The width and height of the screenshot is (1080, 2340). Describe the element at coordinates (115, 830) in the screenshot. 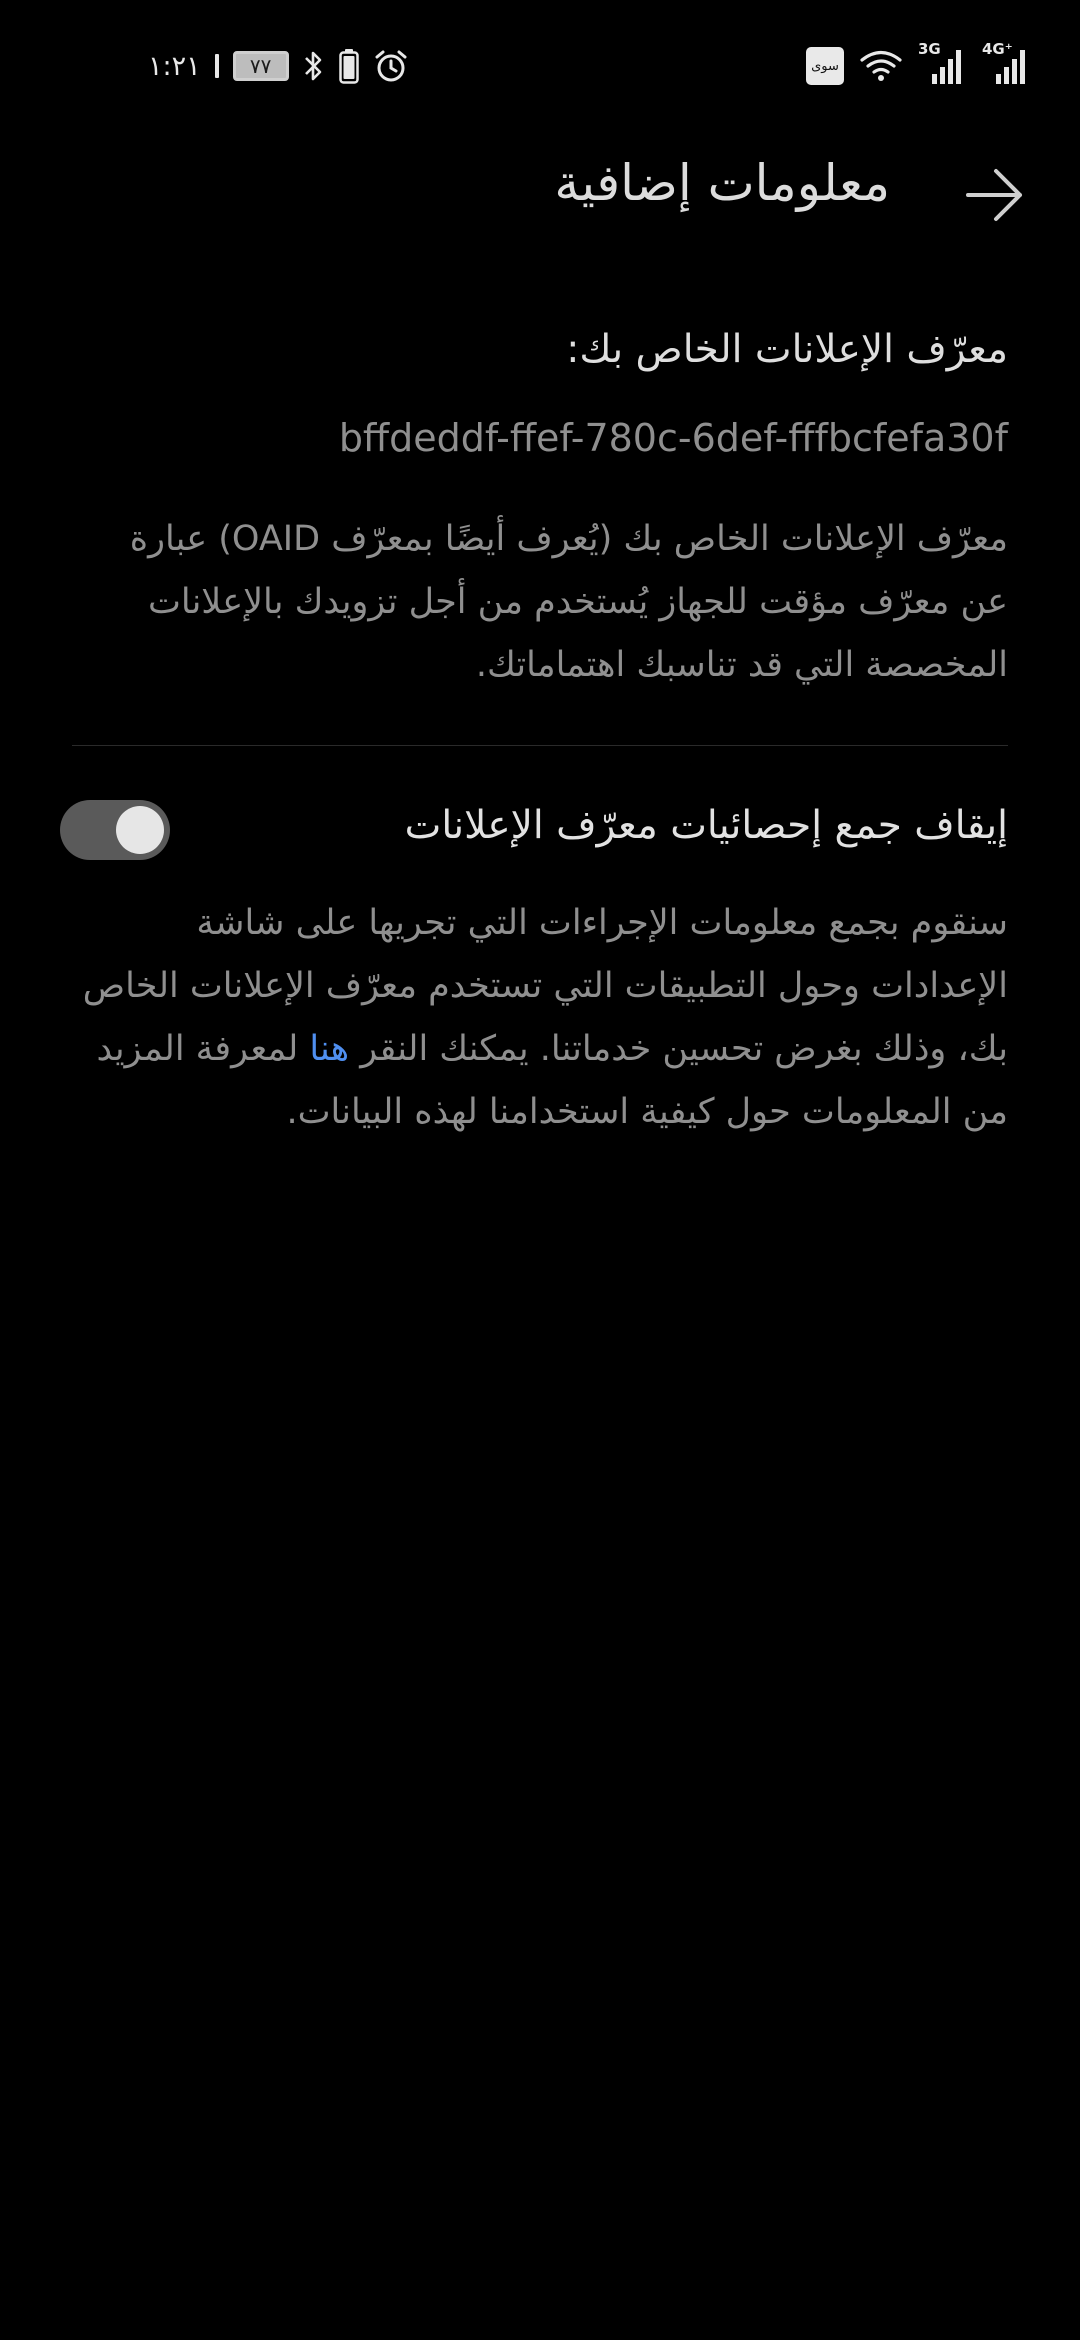

I see `ad-id-stats-toggle` at that location.